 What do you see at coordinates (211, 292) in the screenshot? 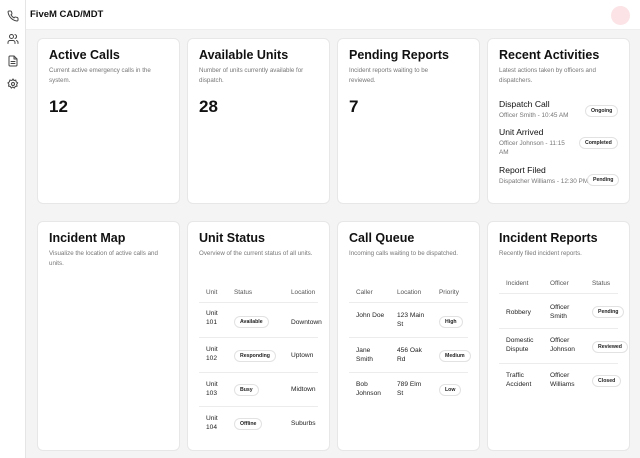
I see `column-header-unit: Unit` at bounding box center [211, 292].